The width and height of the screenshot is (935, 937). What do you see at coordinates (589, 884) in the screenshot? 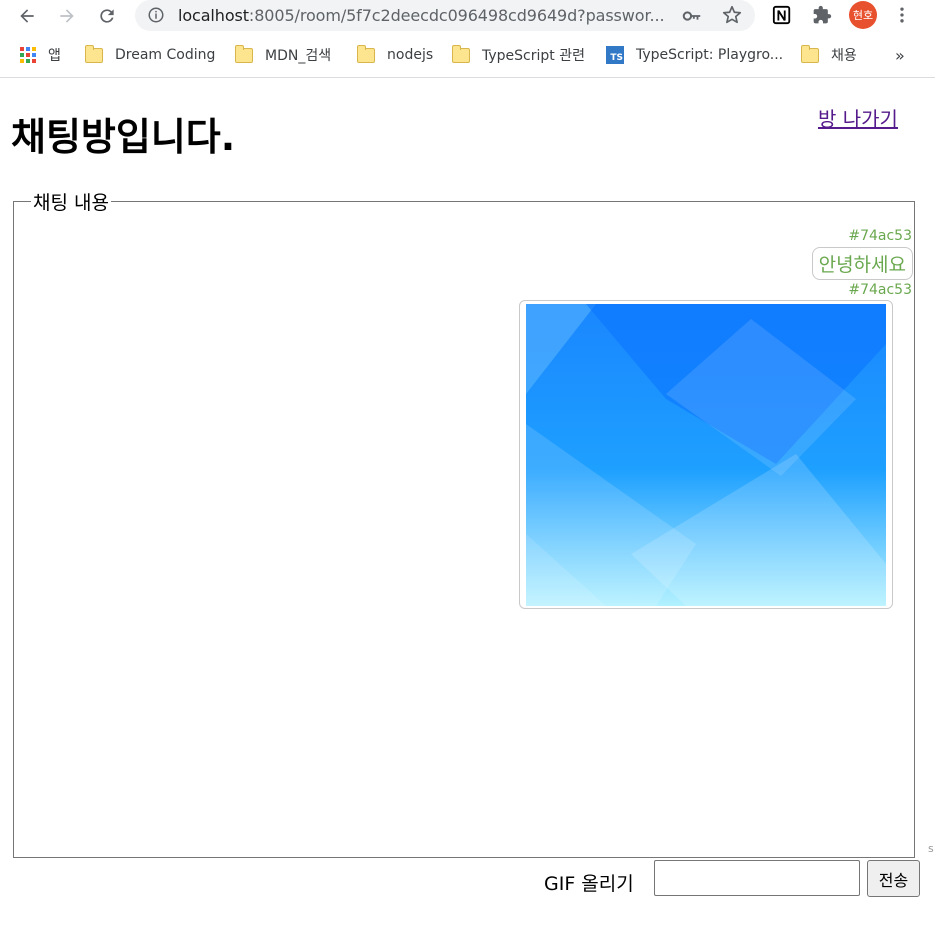
I see `gif-upload-label: GIF 올리기` at bounding box center [589, 884].